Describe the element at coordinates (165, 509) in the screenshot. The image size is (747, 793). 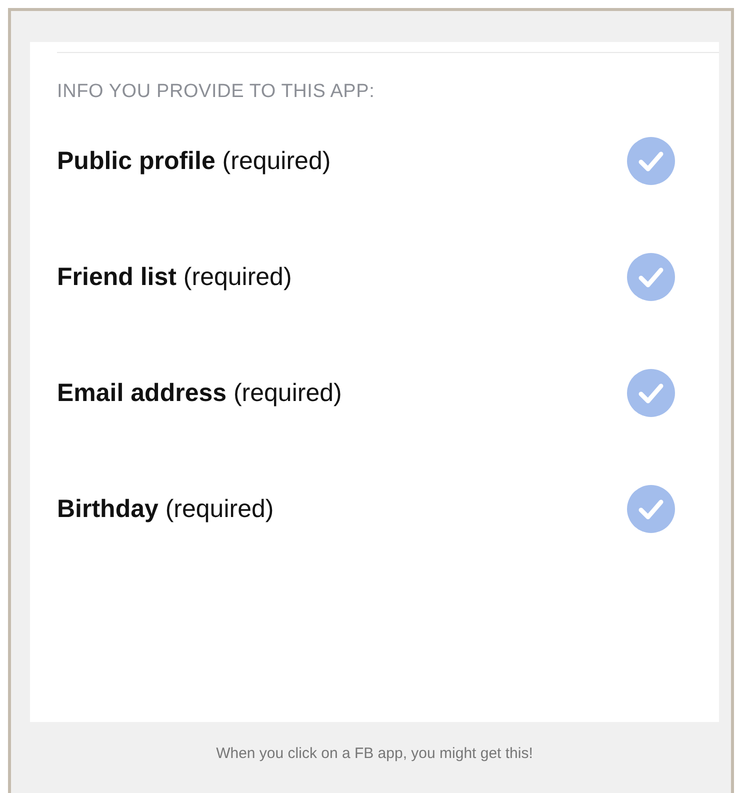
I see `permission-label: Birthday (required)` at that location.